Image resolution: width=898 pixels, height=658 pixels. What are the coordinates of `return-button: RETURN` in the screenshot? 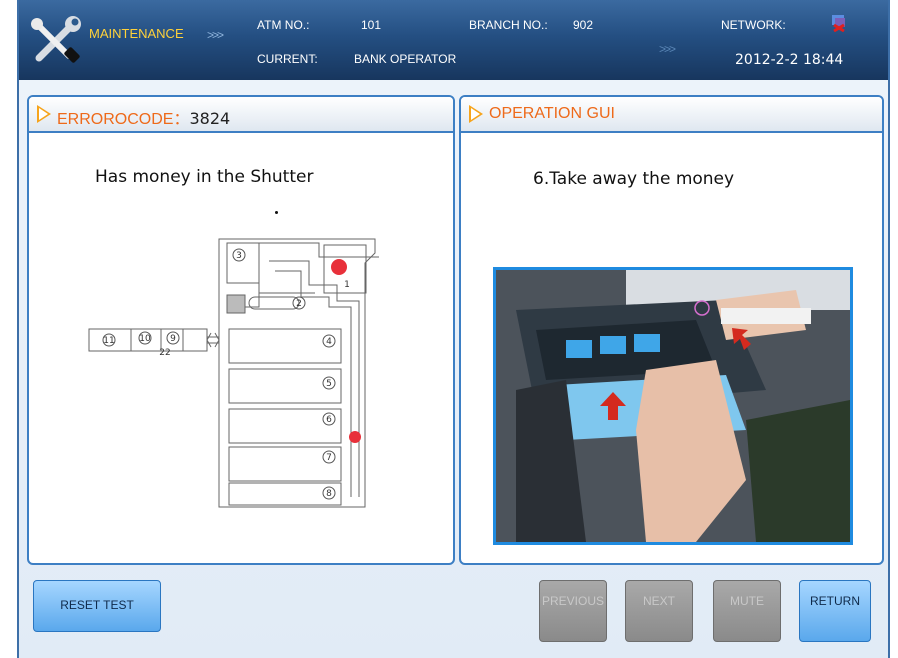 It's located at (835, 611).